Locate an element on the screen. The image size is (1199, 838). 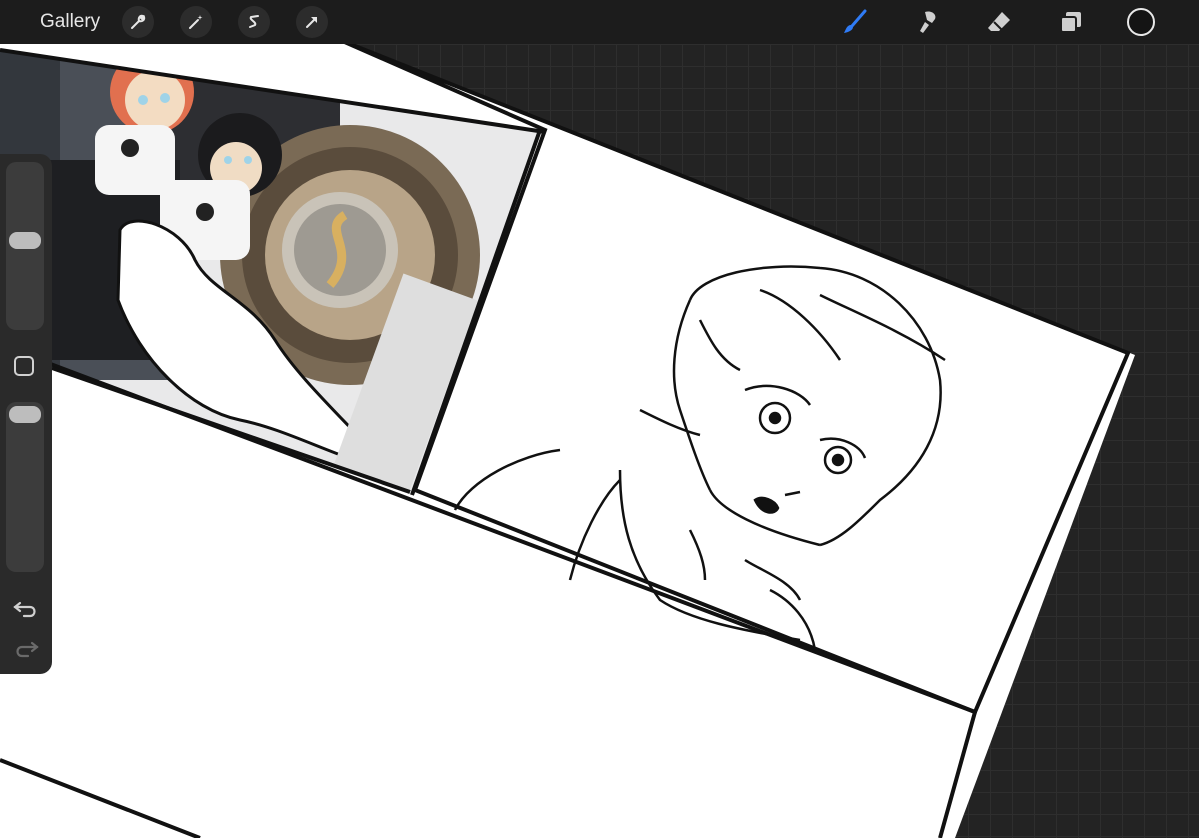
brush-icon is located at coordinates (855, 22).